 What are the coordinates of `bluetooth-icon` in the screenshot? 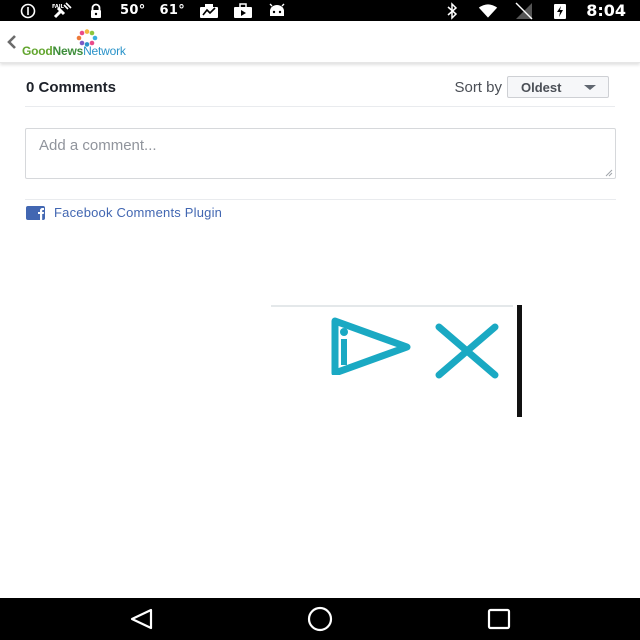 It's located at (452, 10).